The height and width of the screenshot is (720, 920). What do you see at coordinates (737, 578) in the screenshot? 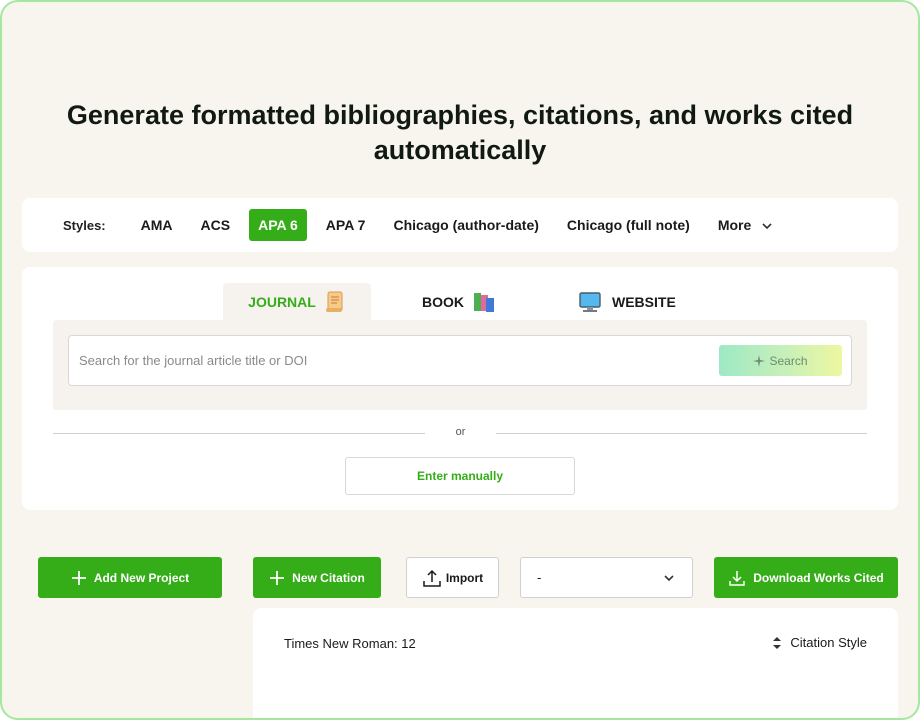
I see `download-icon` at bounding box center [737, 578].